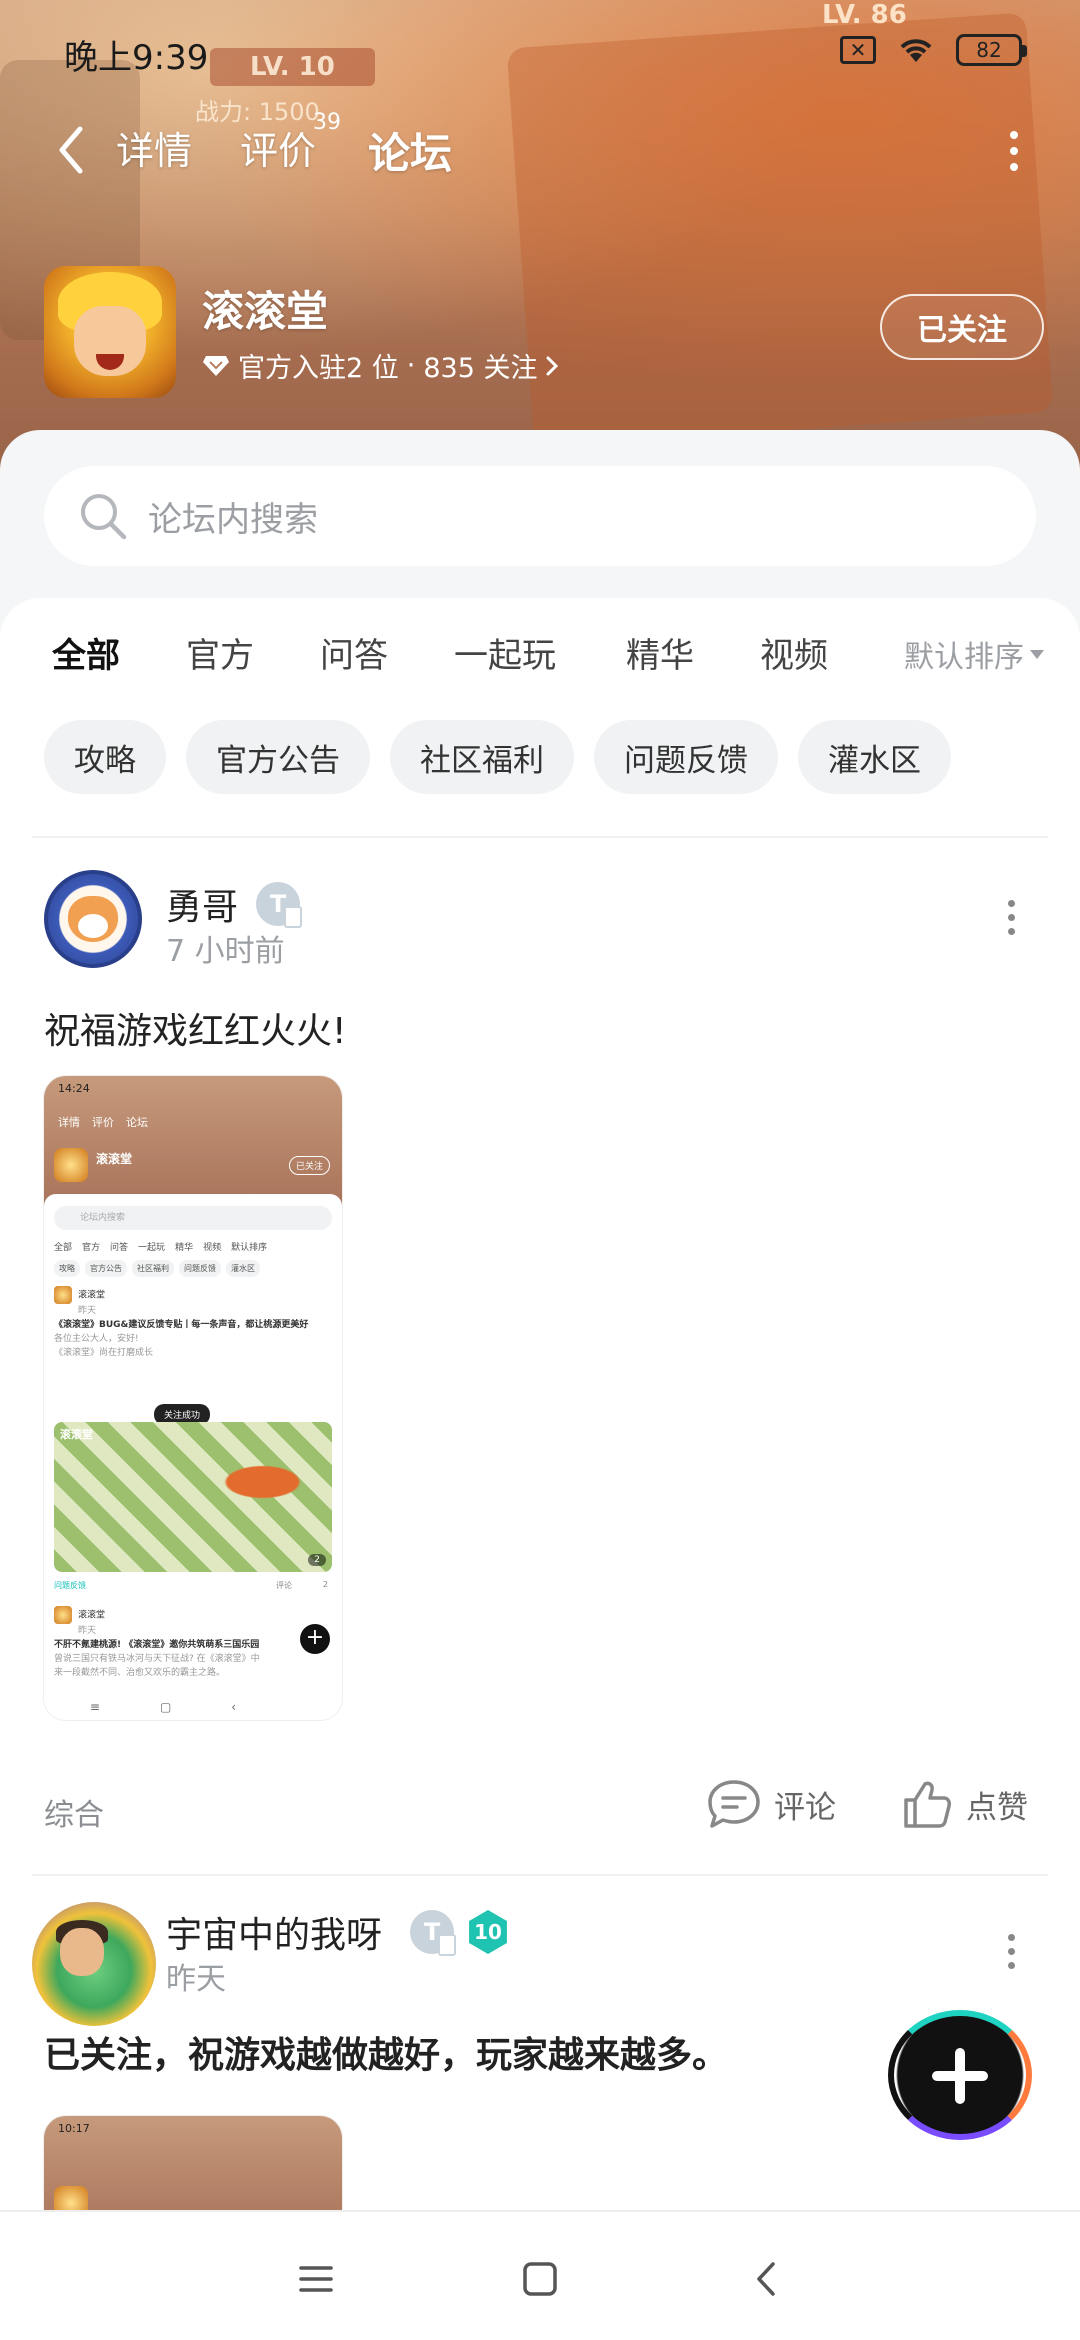 The height and width of the screenshot is (2340, 1080). Describe the element at coordinates (92, 1615) in the screenshot. I see `thumb-author: 滚滚堂` at that location.